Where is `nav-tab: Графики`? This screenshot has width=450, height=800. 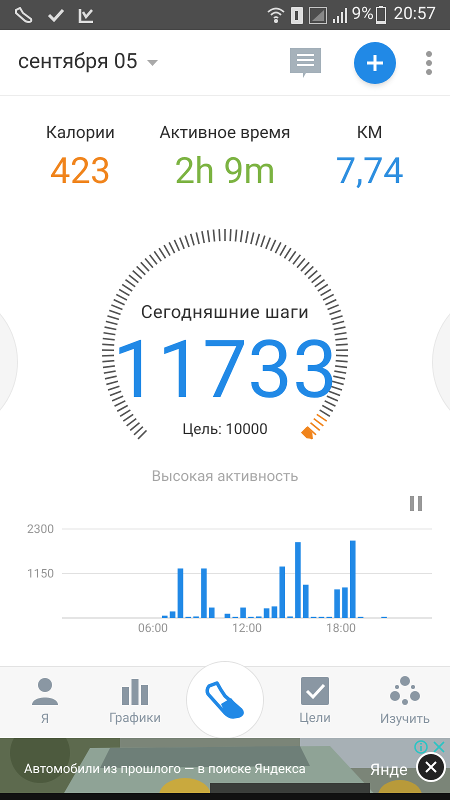 nav-tab: Графики is located at coordinates (135, 702).